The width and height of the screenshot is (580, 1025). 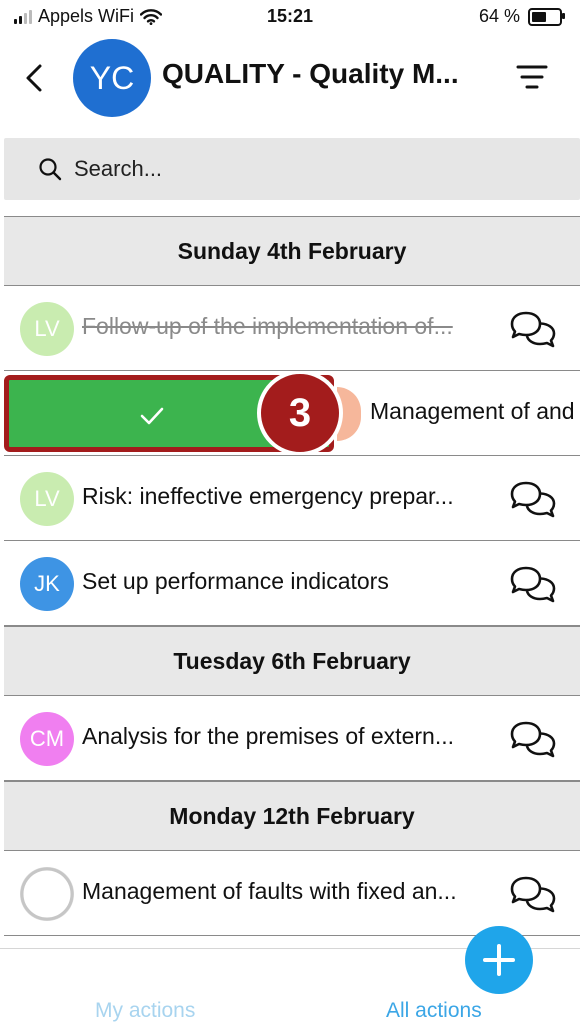 I want to click on action-row-swiped: 3 Management of and, so click(x=292, y=413).